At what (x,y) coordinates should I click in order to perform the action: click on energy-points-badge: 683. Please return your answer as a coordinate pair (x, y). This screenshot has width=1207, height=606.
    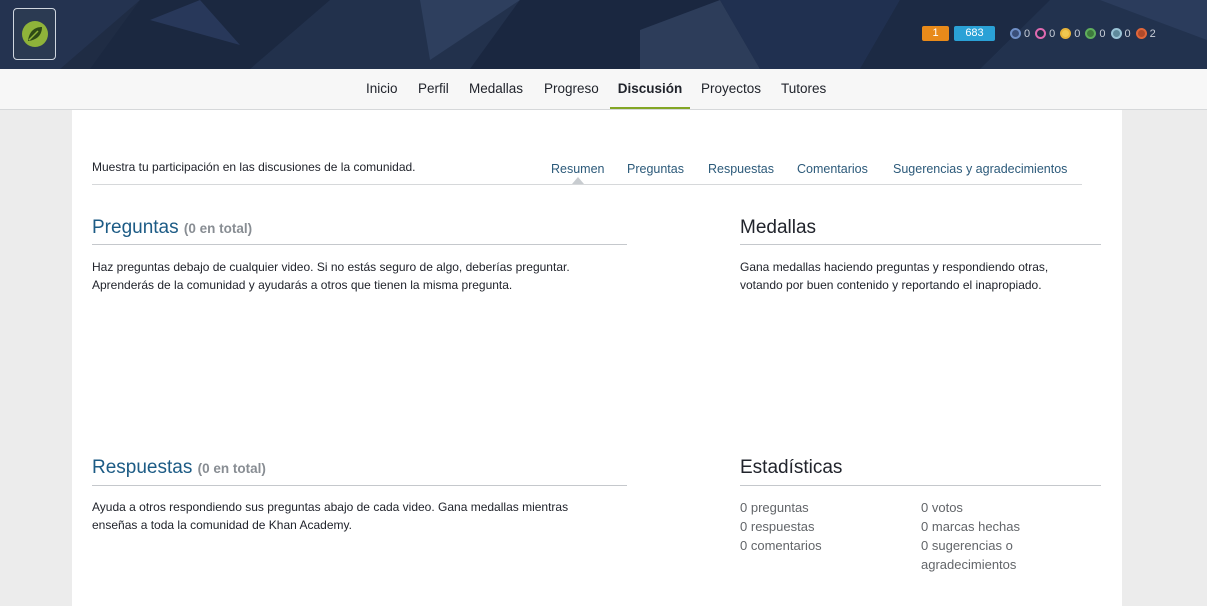
    Looking at the image, I should click on (974, 33).